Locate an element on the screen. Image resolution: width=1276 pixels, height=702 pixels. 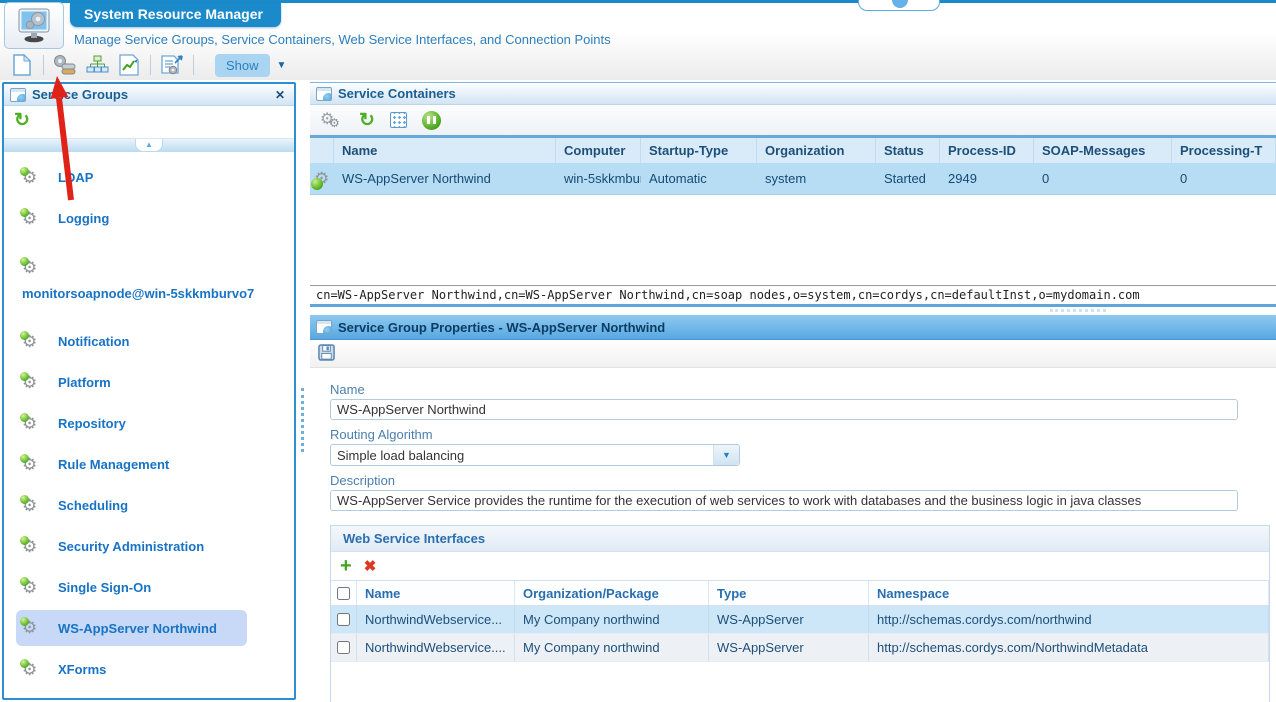
delete-interface-button: ✖ is located at coordinates (370, 566).